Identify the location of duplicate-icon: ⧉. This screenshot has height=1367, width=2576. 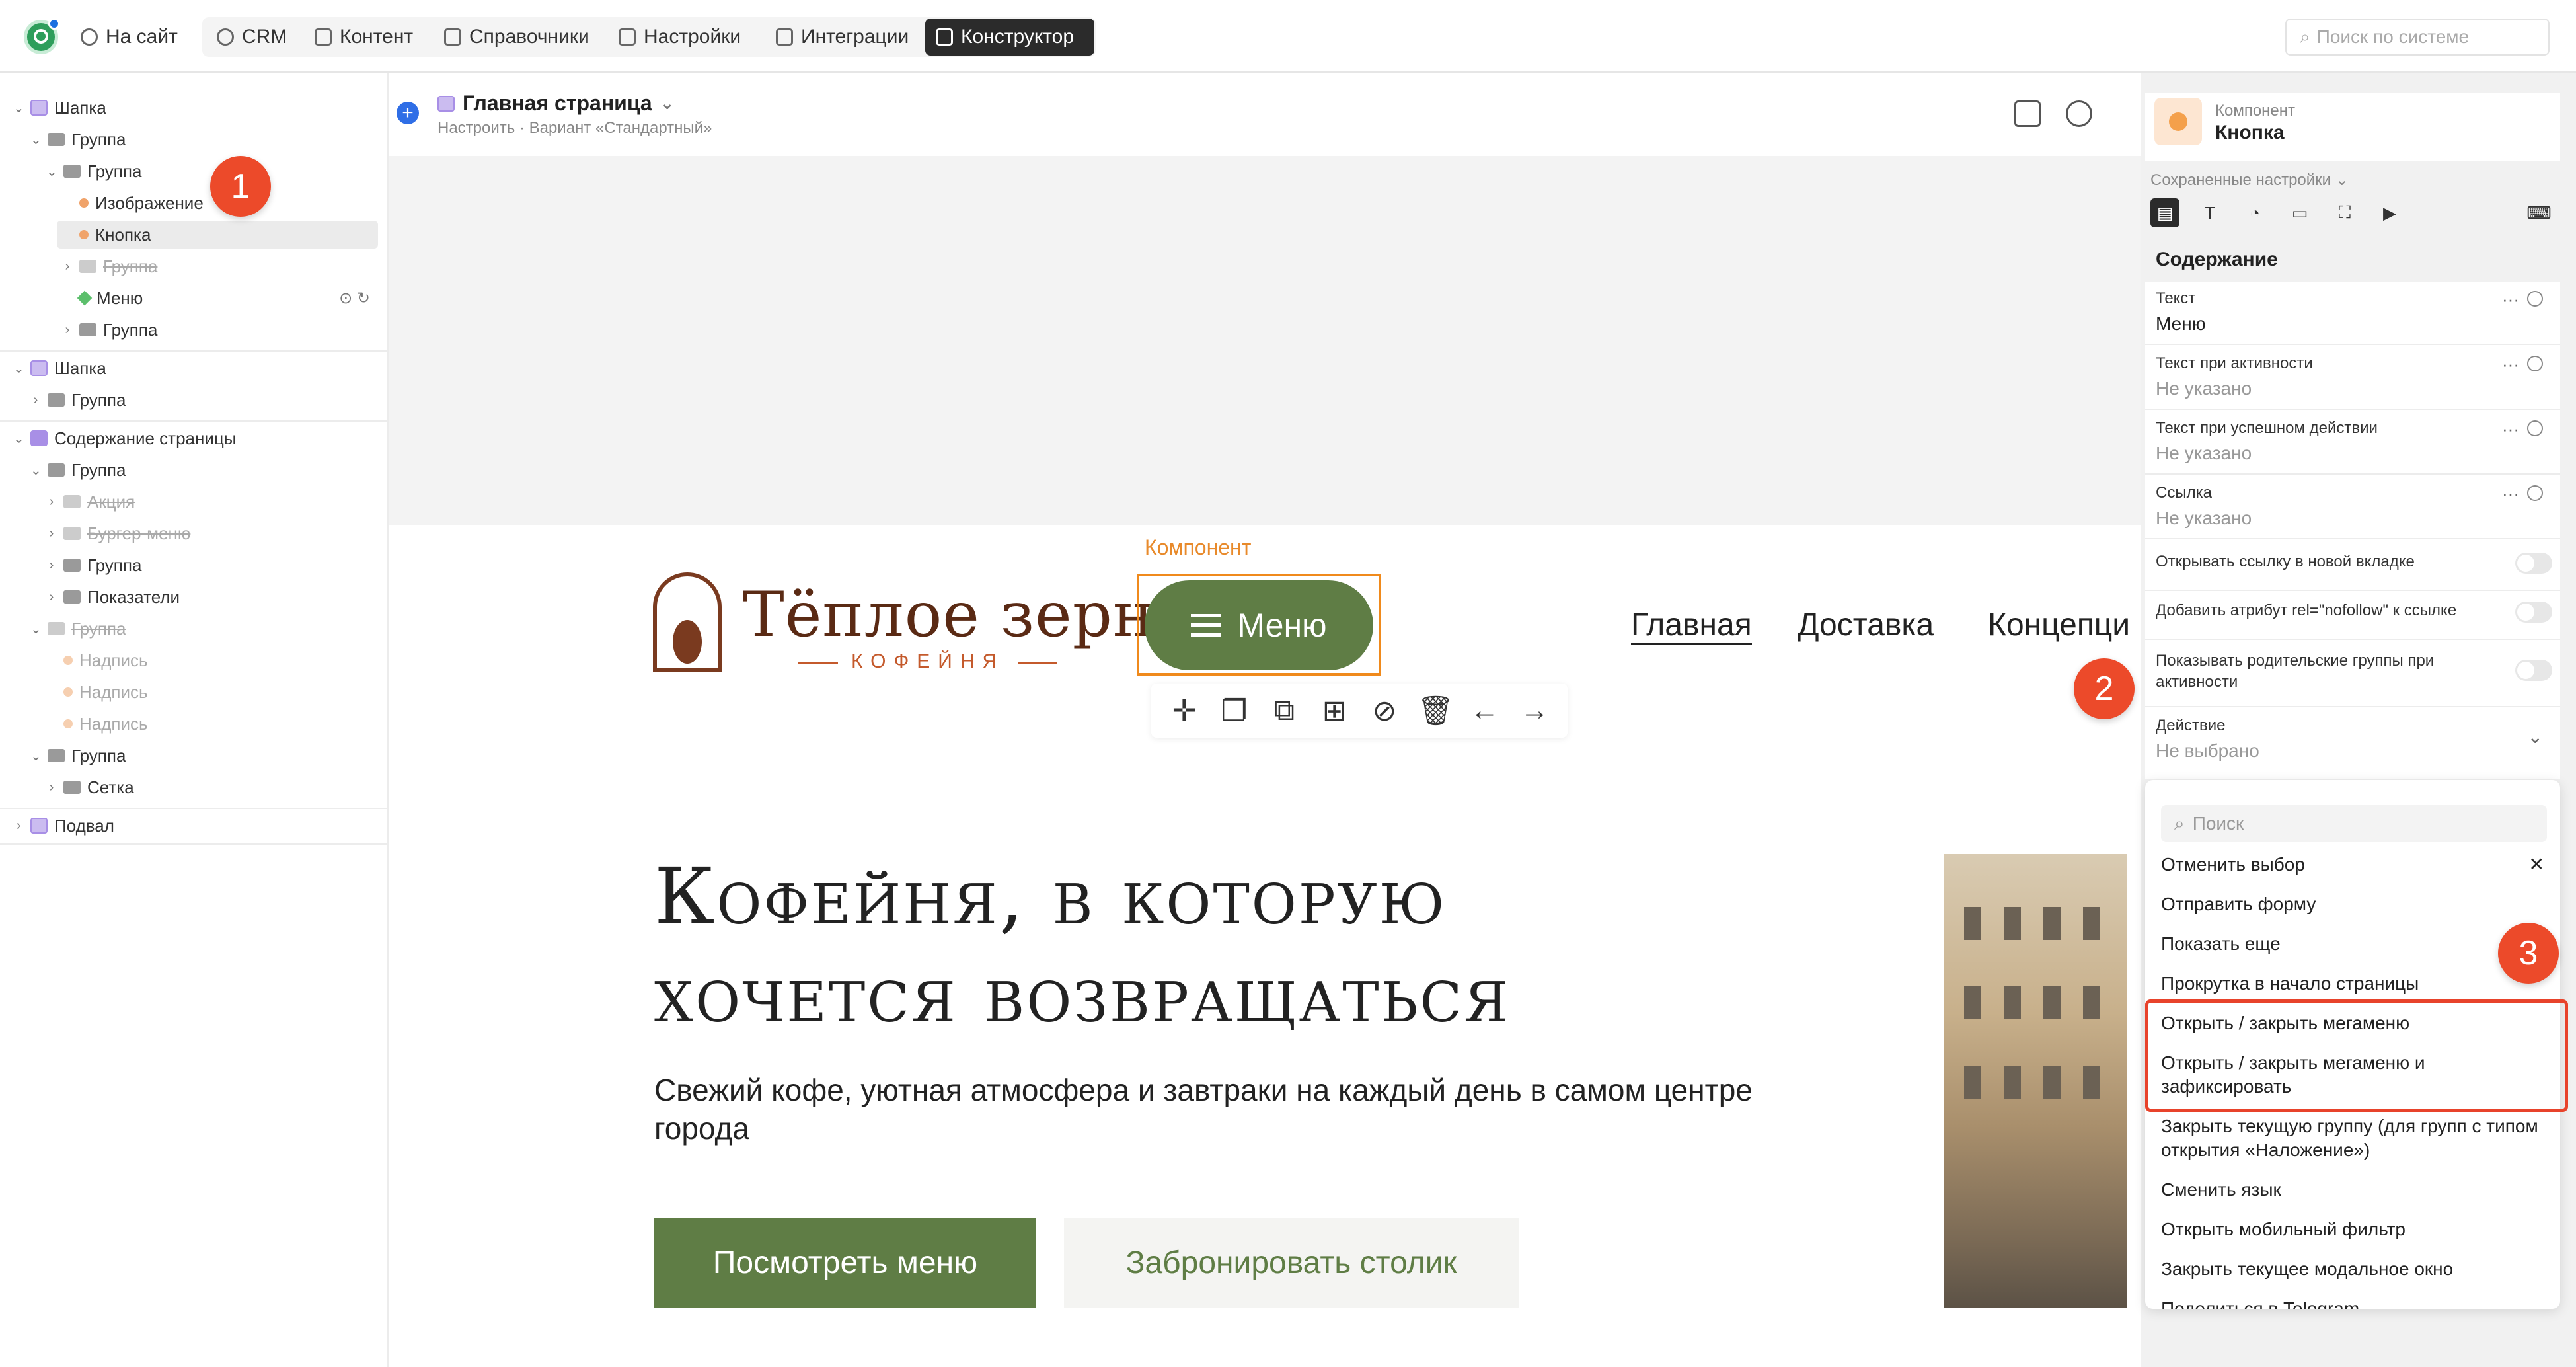
(1284, 710).